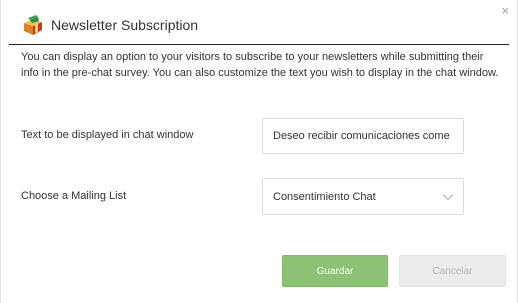  Describe the element at coordinates (259, 44) in the screenshot. I see `header-divider` at that location.